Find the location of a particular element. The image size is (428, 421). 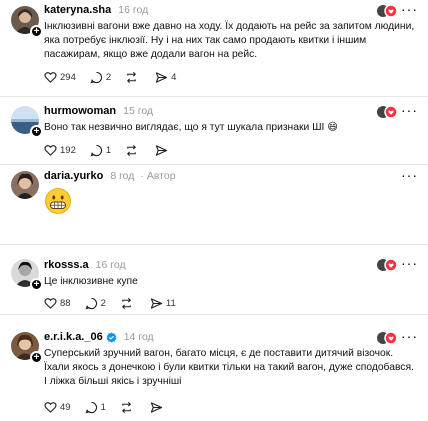

like-count: 49 is located at coordinates (65, 407).